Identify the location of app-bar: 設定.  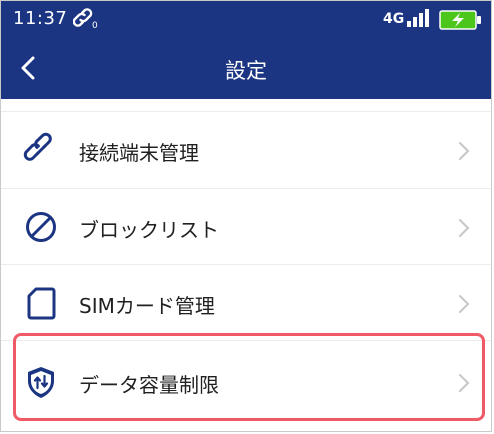
(246, 68).